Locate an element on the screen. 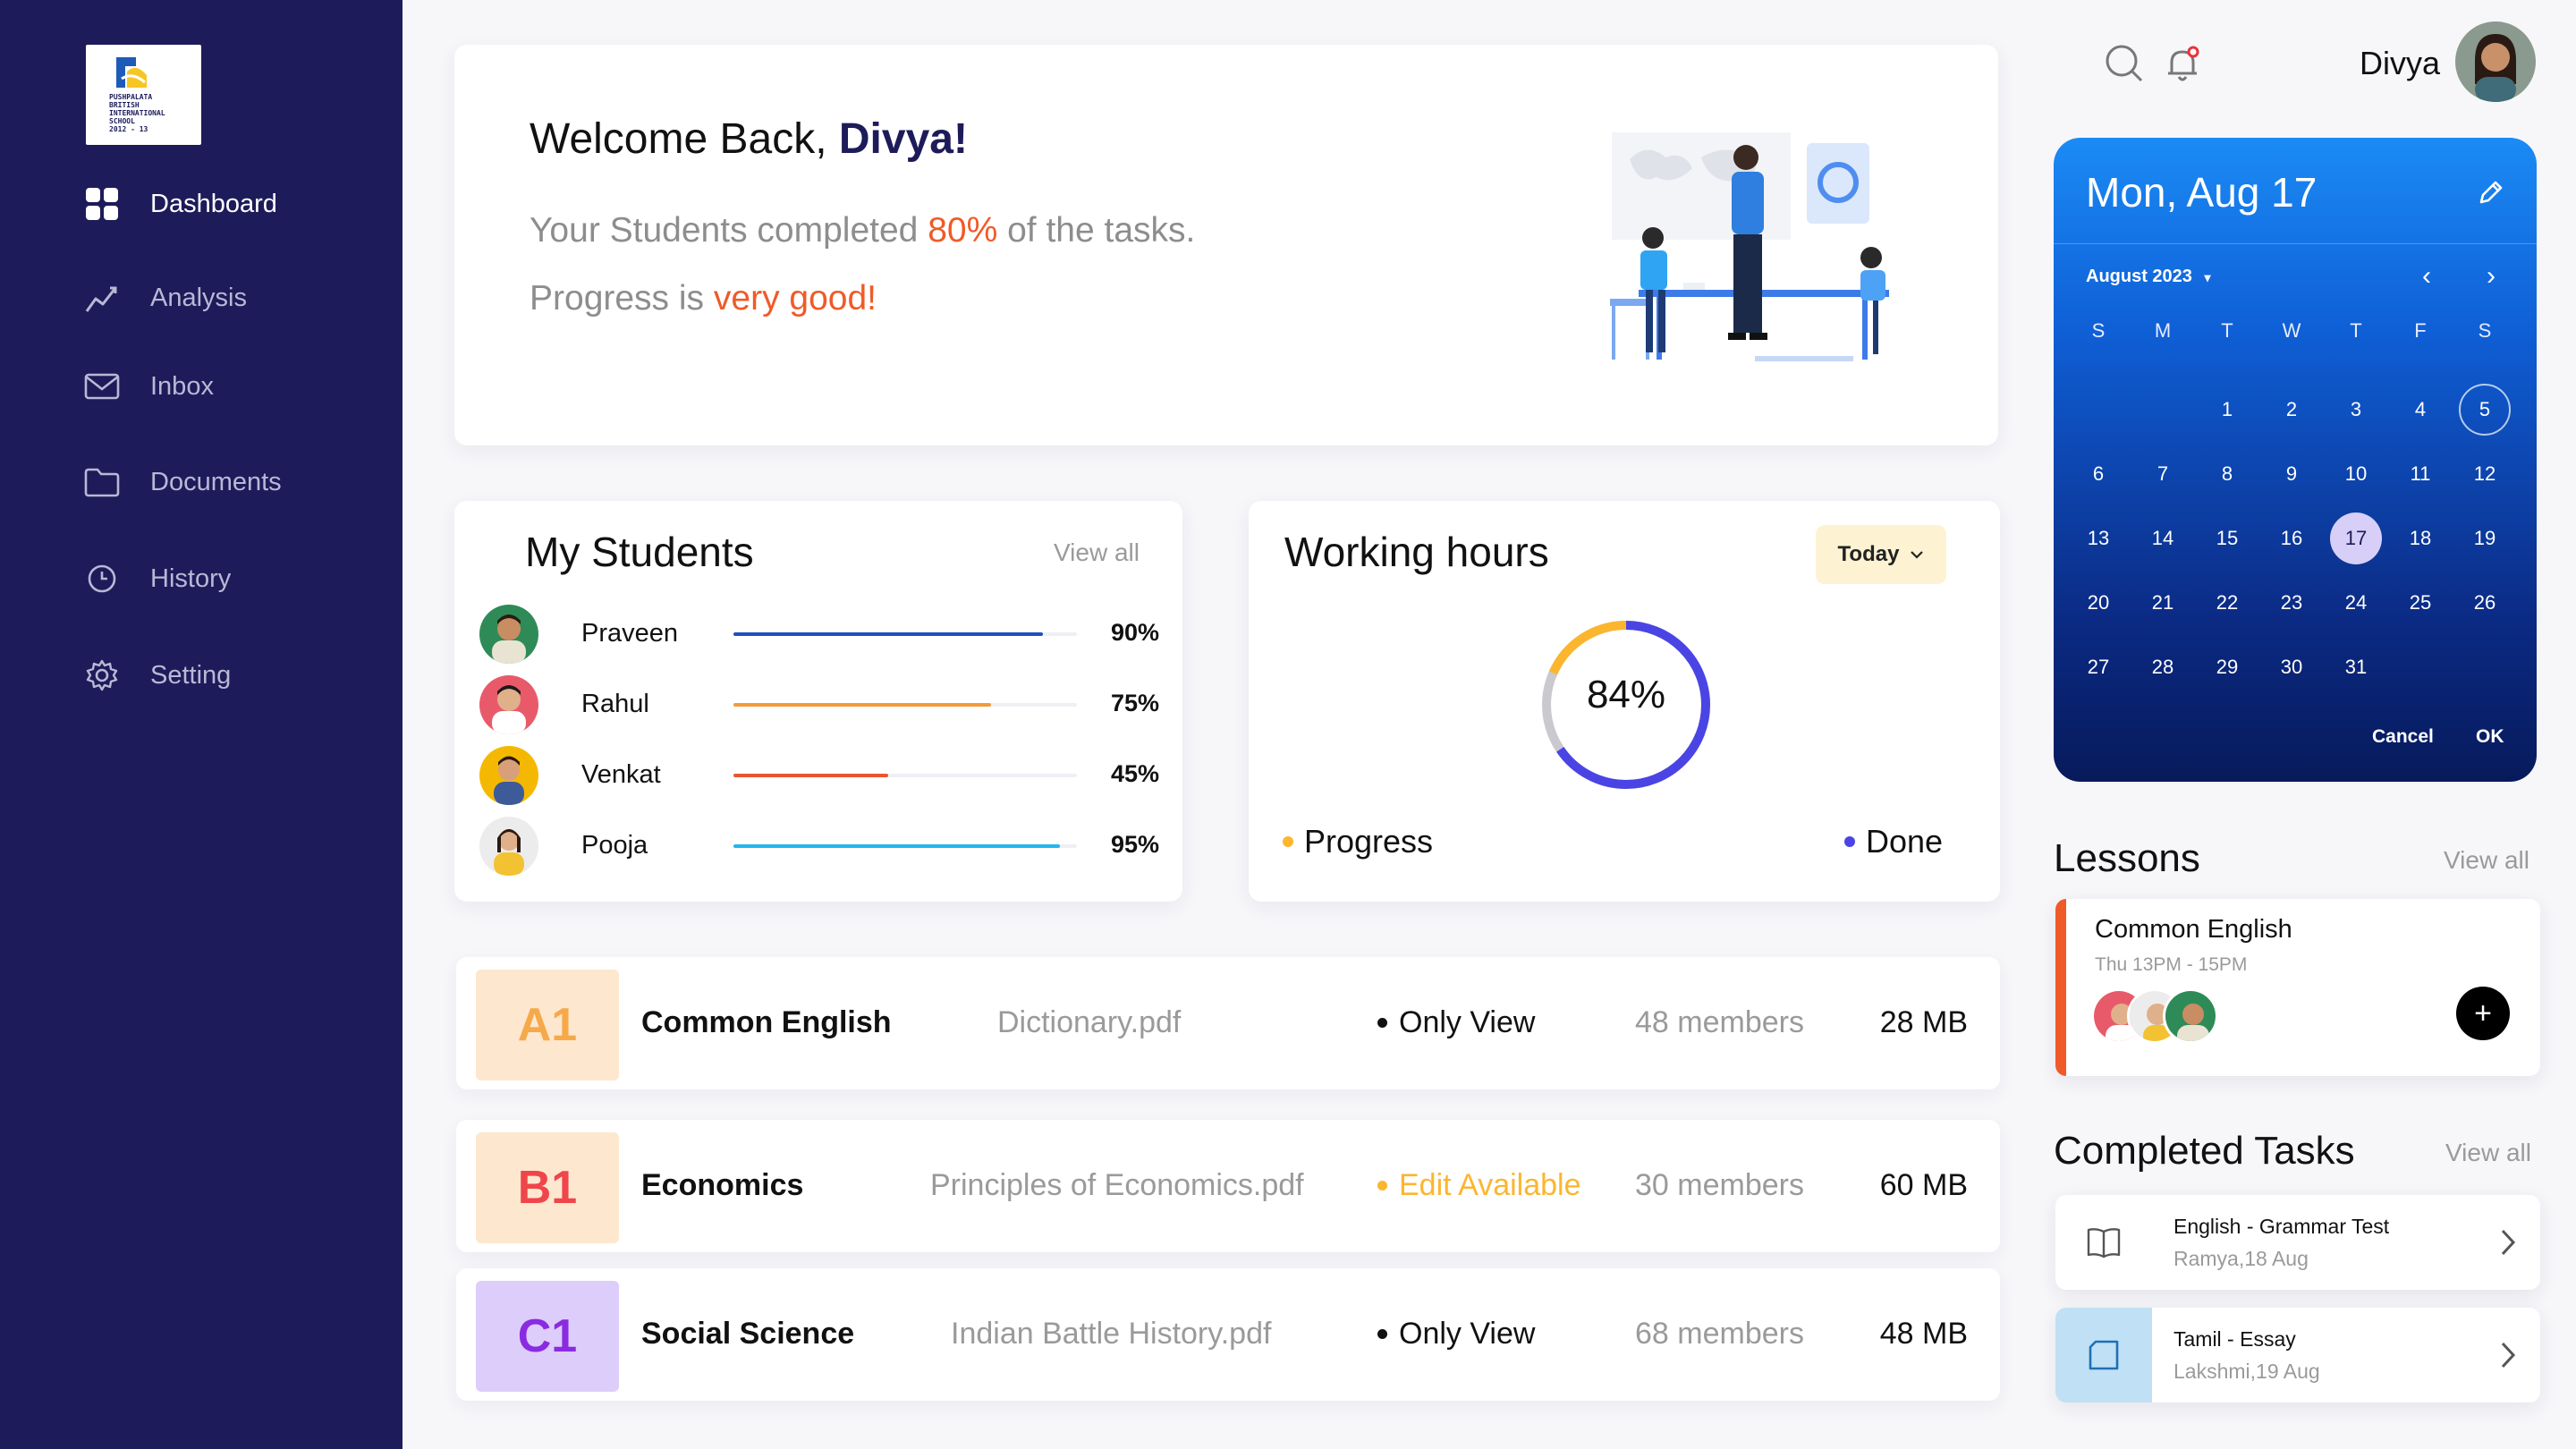 This screenshot has width=2576, height=1449. calendar-day: 7 is located at coordinates (2163, 474).